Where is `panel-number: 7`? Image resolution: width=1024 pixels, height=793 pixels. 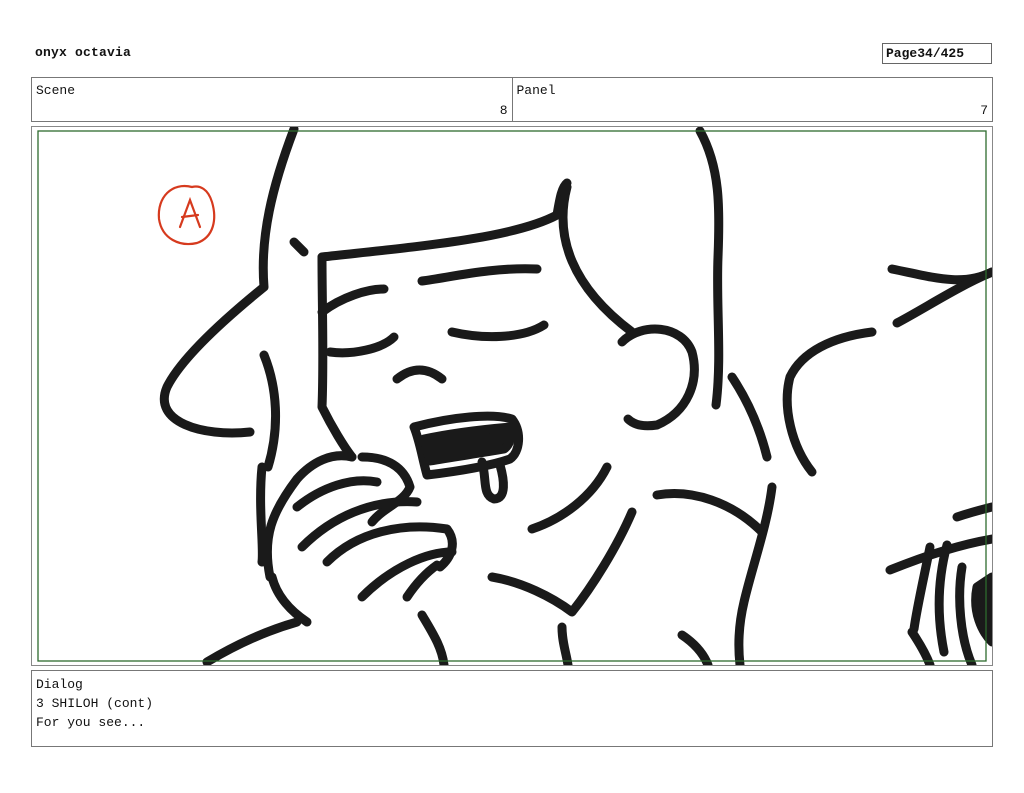 panel-number: 7 is located at coordinates (984, 110).